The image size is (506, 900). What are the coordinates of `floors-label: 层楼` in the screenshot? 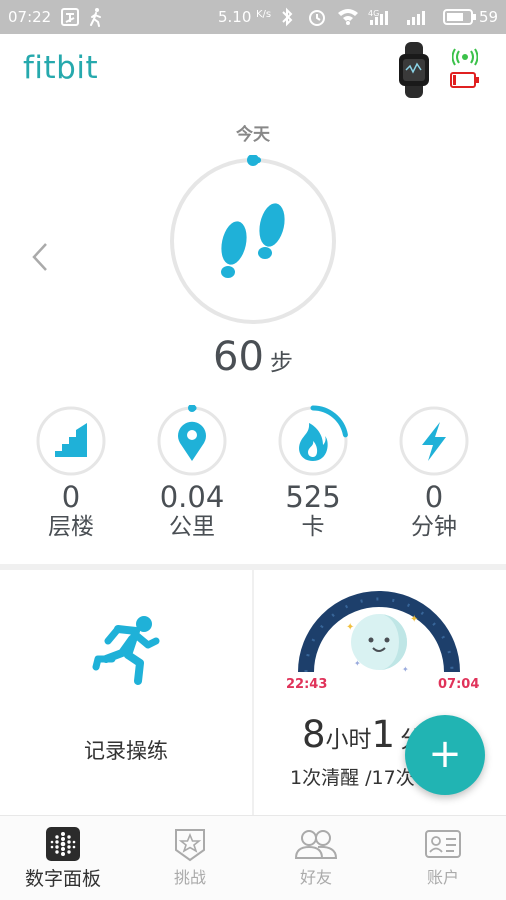 It's located at (71, 527).